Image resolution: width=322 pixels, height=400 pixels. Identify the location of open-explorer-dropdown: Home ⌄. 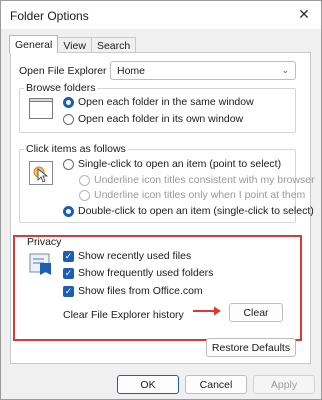
(203, 70).